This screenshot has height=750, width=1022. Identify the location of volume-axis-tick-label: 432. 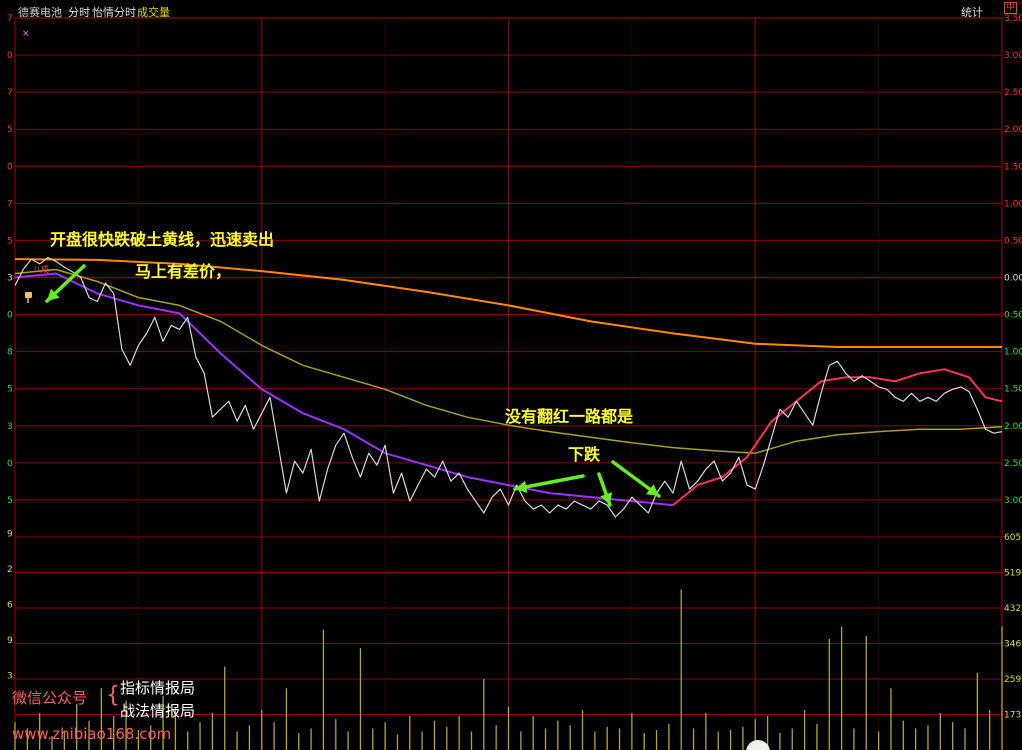
(1012, 609).